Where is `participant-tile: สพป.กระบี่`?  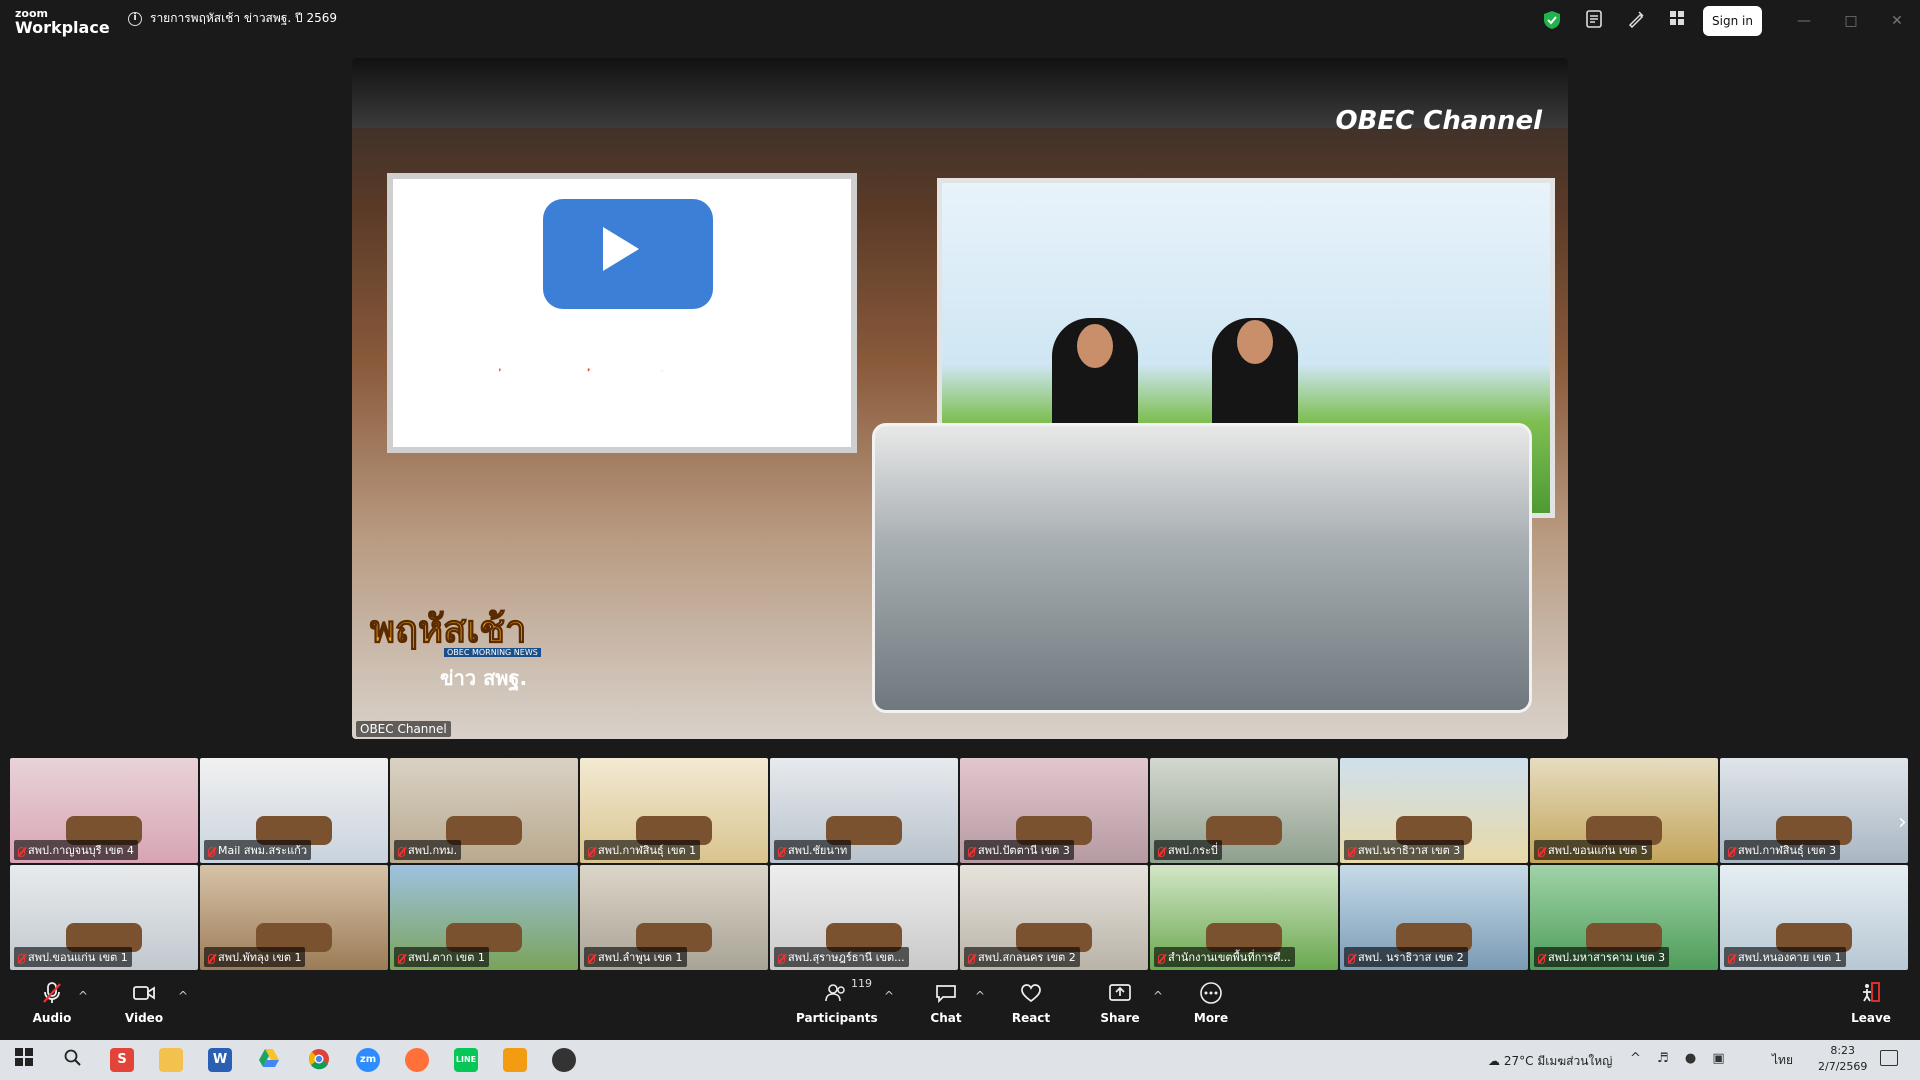 participant-tile: สพป.กระบี่ is located at coordinates (1244, 810).